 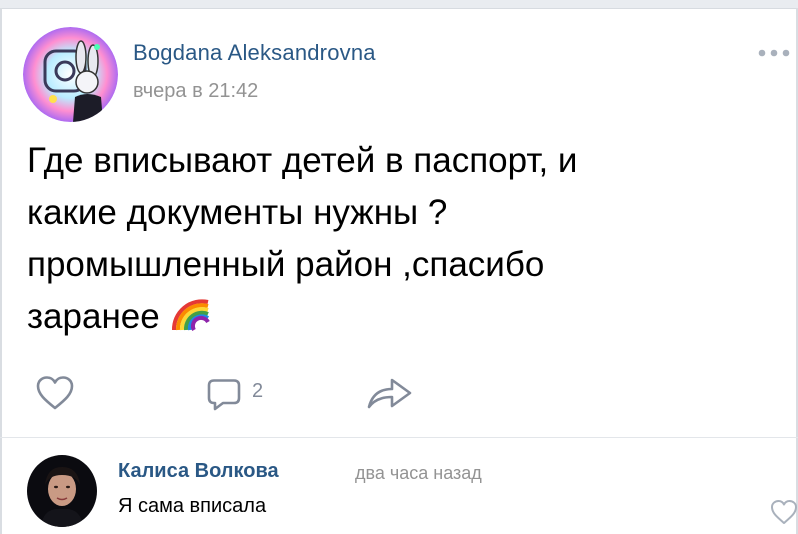 I want to click on author-avatar, so click(x=70, y=74).